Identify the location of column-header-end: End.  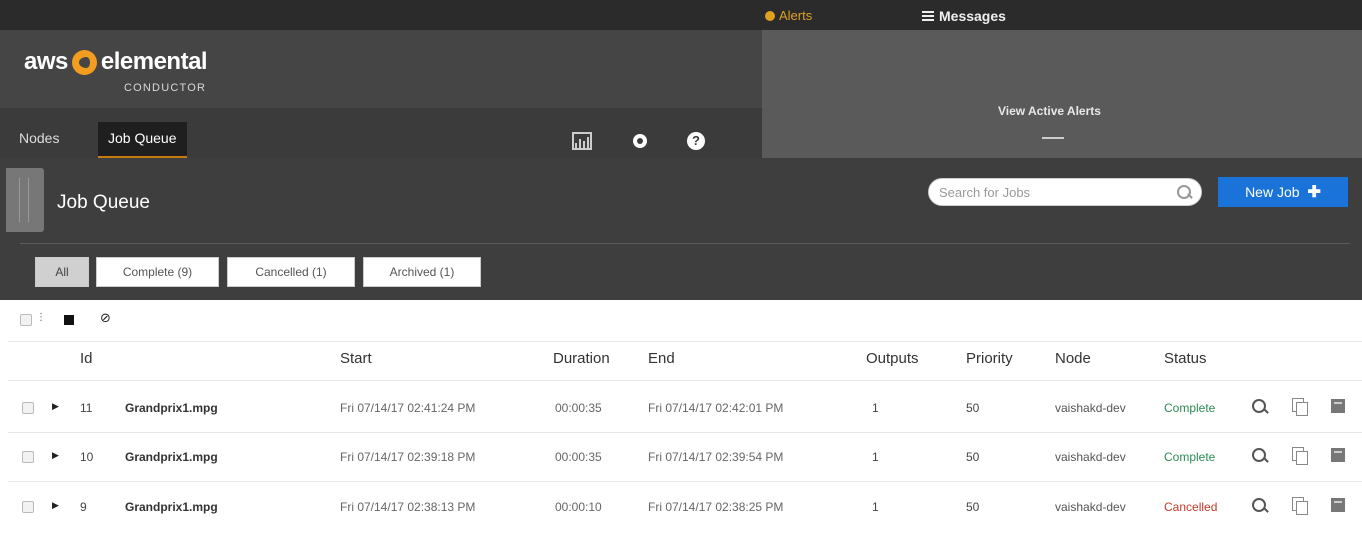
(661, 358).